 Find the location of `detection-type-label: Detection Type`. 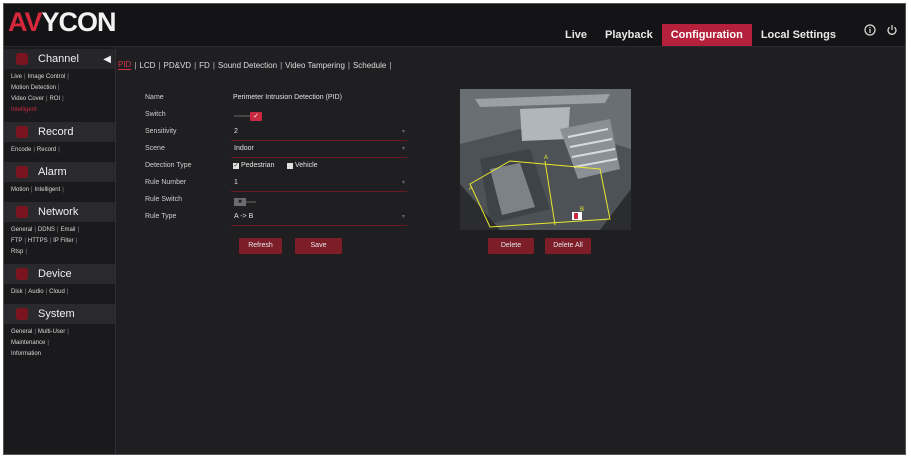

detection-type-label: Detection Type is located at coordinates (168, 165).